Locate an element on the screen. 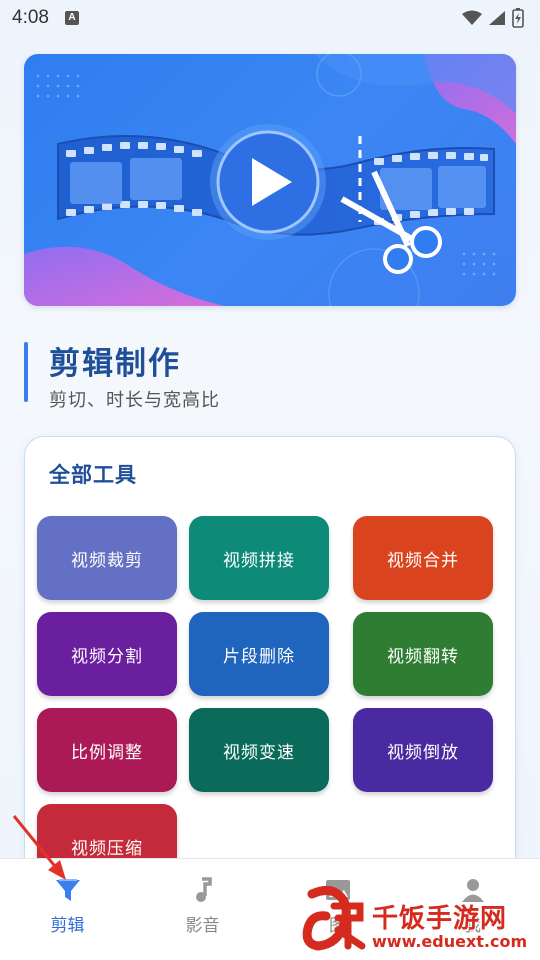 This screenshot has height=960, width=540. tool-video-speed-button: 视频变速 is located at coordinates (259, 750).